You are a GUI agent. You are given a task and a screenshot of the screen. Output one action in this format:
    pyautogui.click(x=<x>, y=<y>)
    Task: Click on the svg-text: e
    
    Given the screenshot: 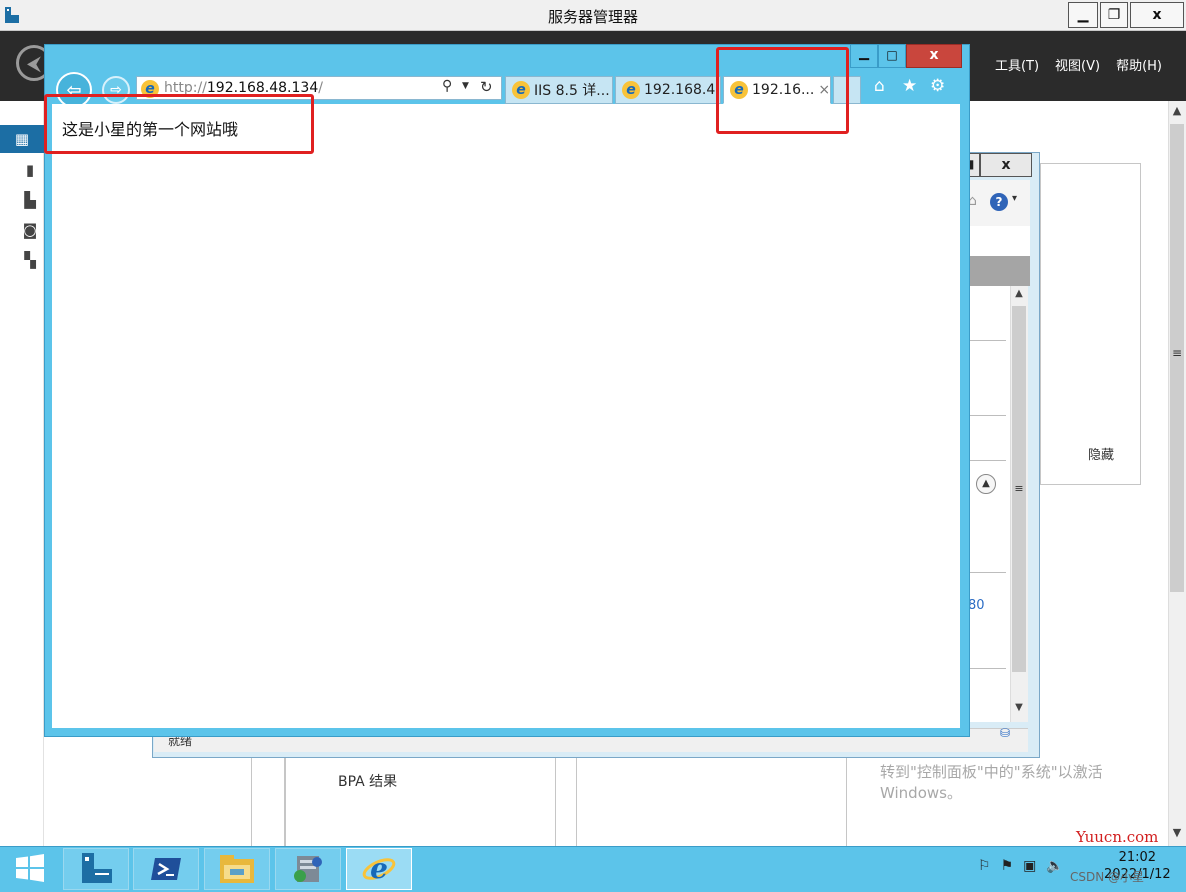 What is the action you would take?
    pyautogui.click(x=379, y=868)
    